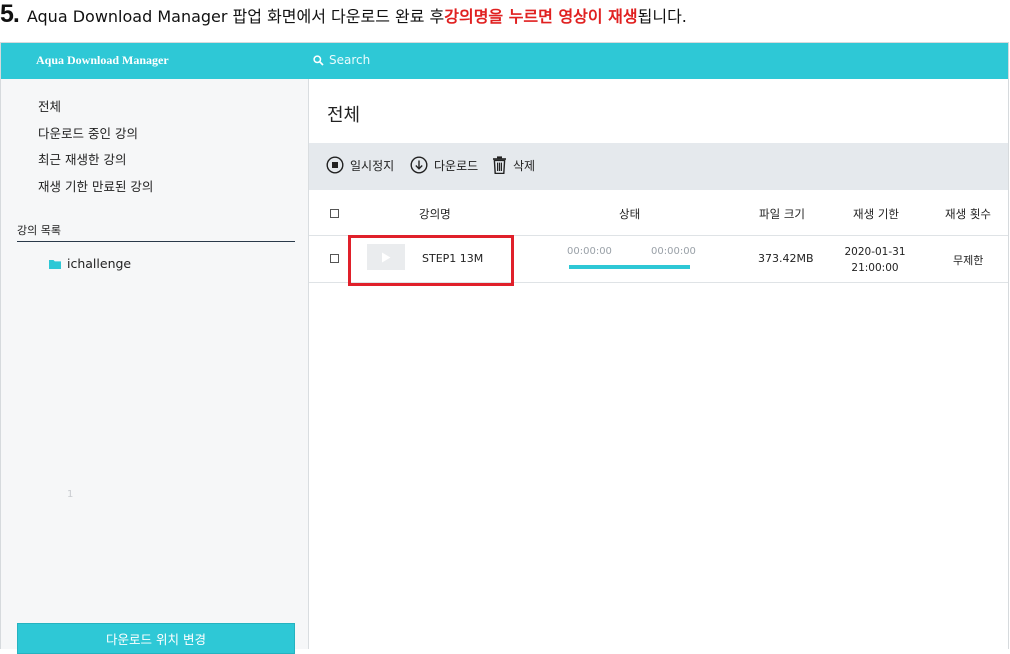  Describe the element at coordinates (318, 60) in the screenshot. I see `search-icon` at that location.